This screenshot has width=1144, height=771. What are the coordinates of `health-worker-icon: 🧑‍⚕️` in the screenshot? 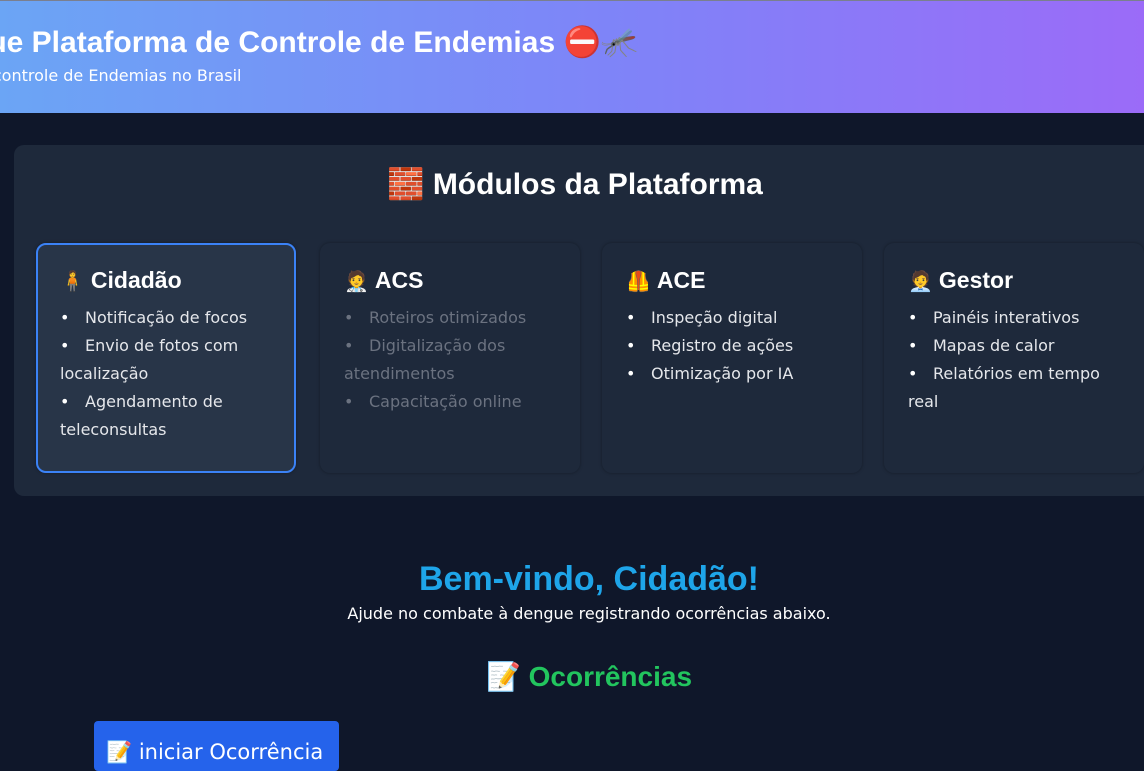 It's located at (356, 282).